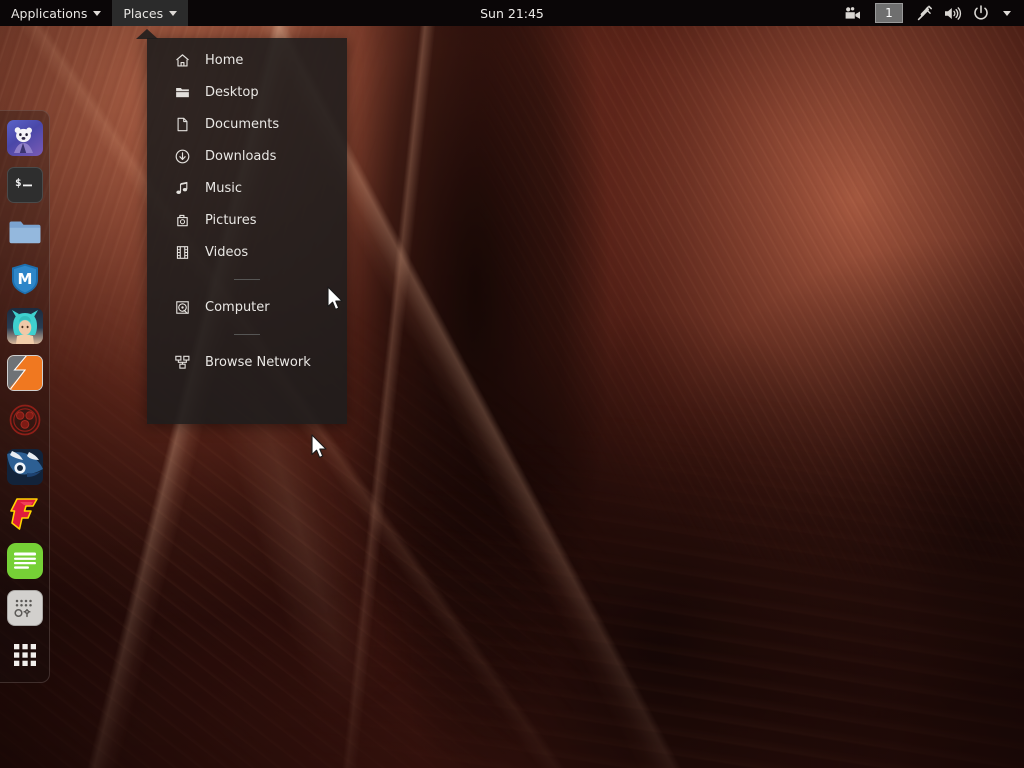 The width and height of the screenshot is (1024, 768). I want to click on menu-item-label: Desktop, so click(232, 92).